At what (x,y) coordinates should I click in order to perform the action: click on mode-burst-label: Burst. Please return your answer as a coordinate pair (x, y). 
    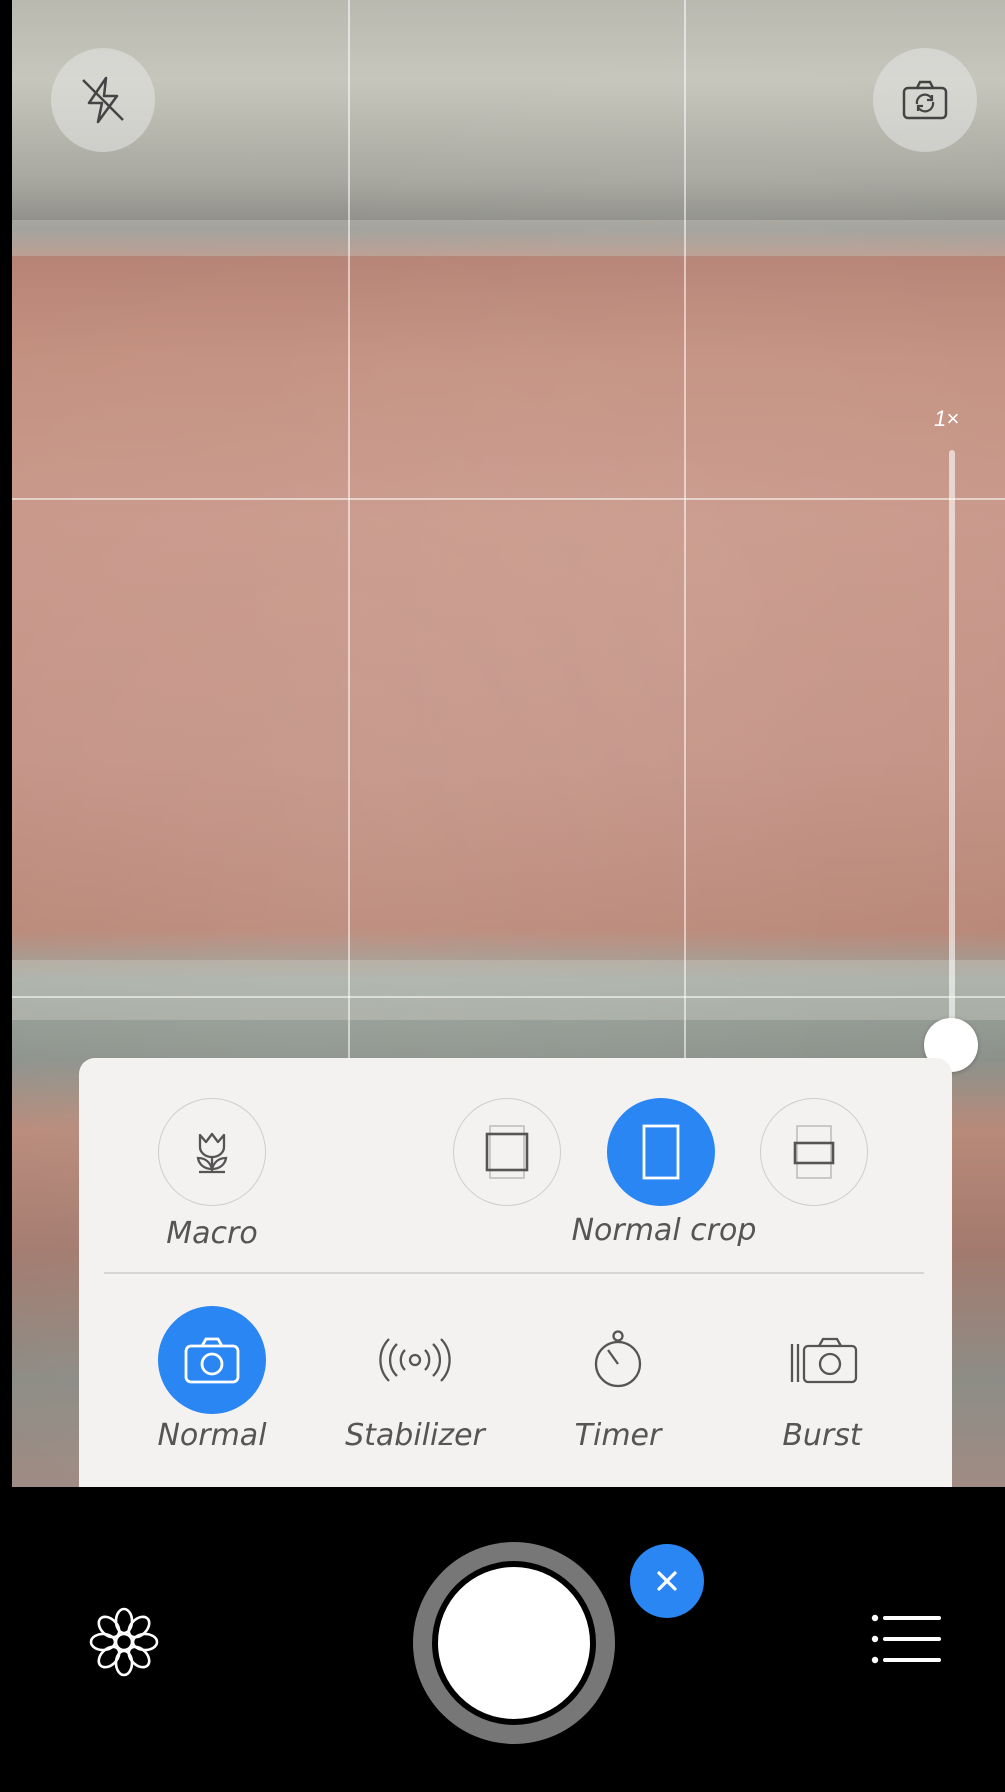
    Looking at the image, I should click on (822, 1435).